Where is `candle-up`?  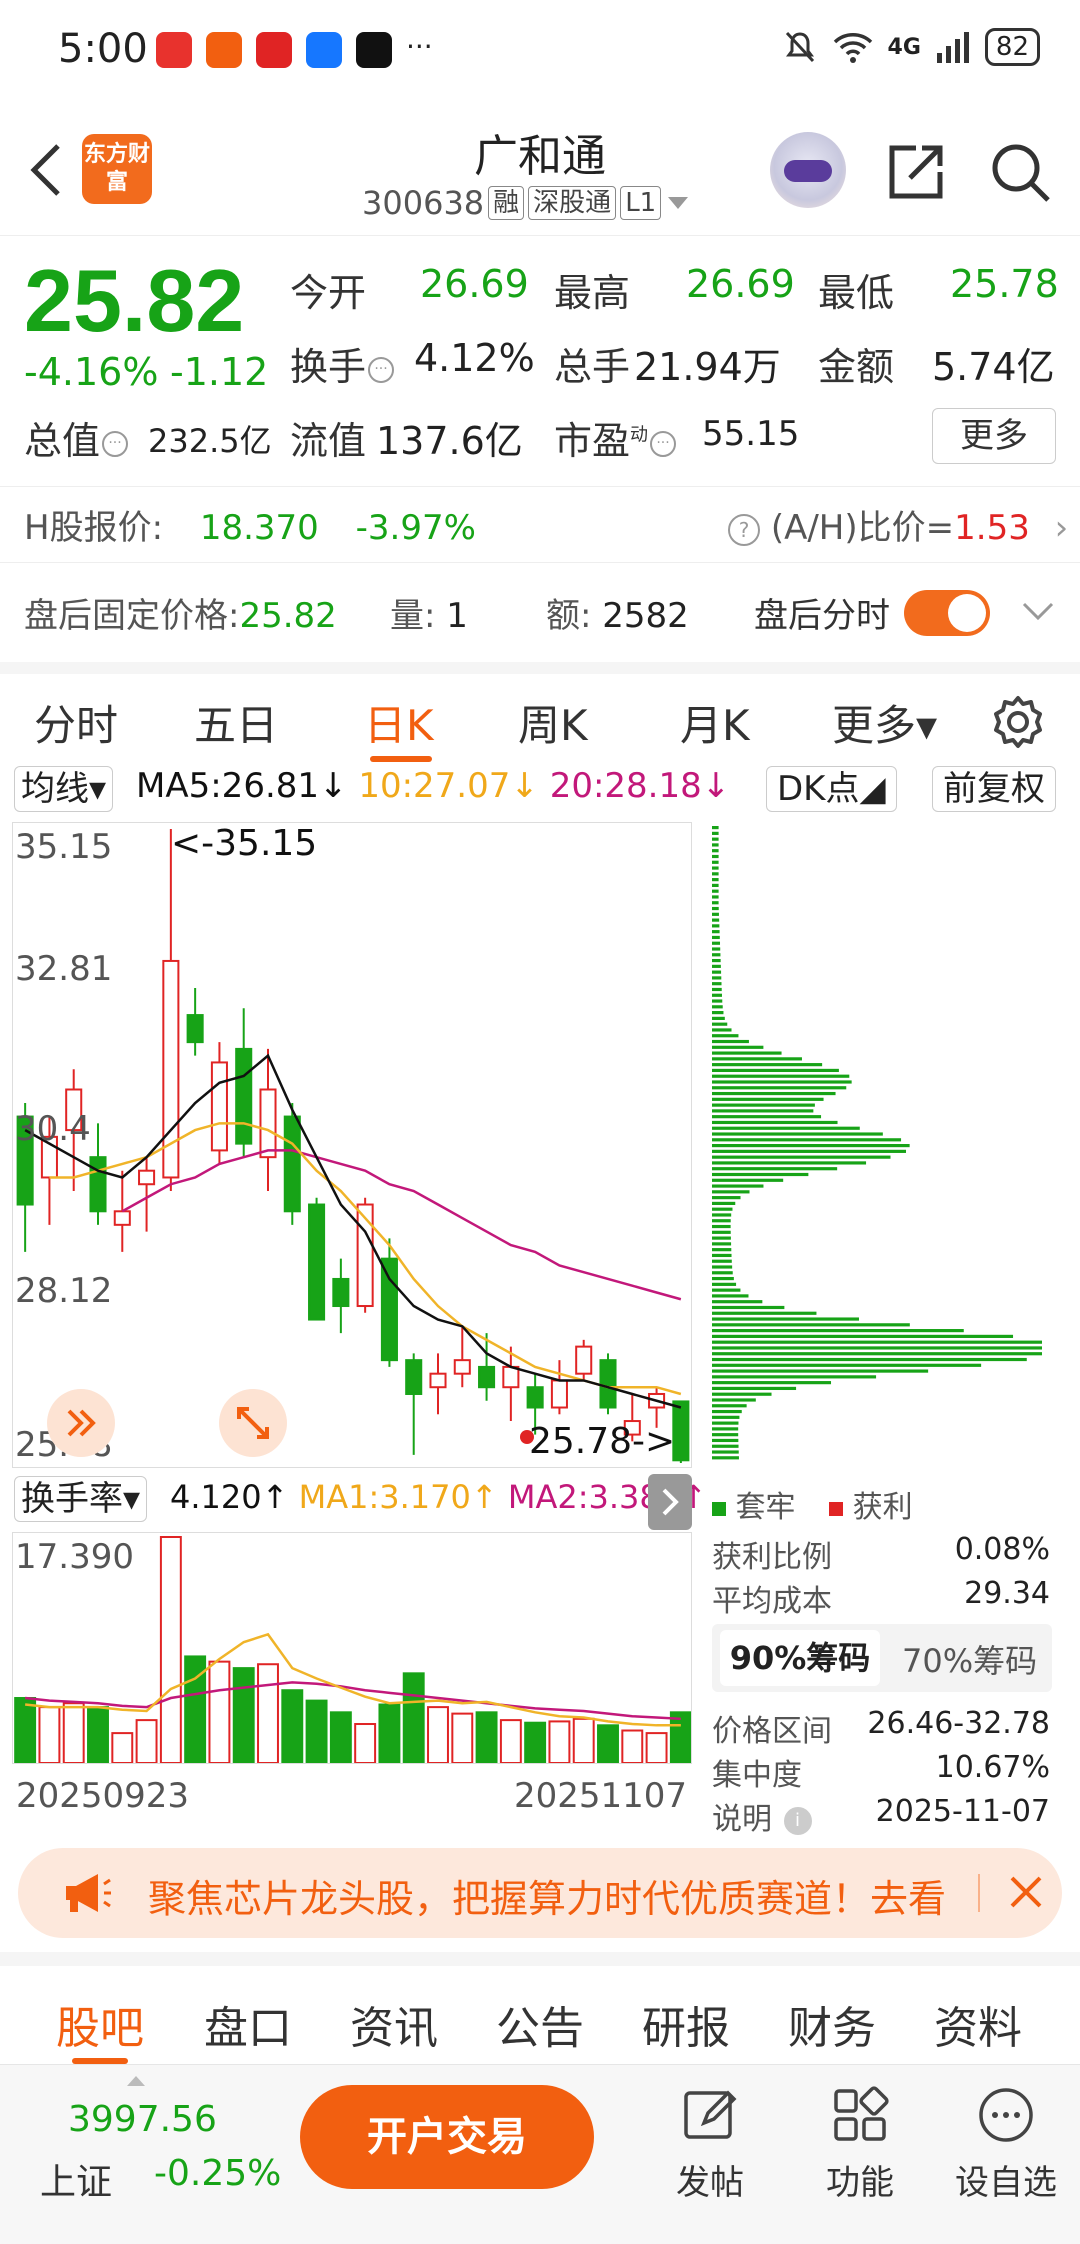
candle-up is located at coordinates (147, 1177).